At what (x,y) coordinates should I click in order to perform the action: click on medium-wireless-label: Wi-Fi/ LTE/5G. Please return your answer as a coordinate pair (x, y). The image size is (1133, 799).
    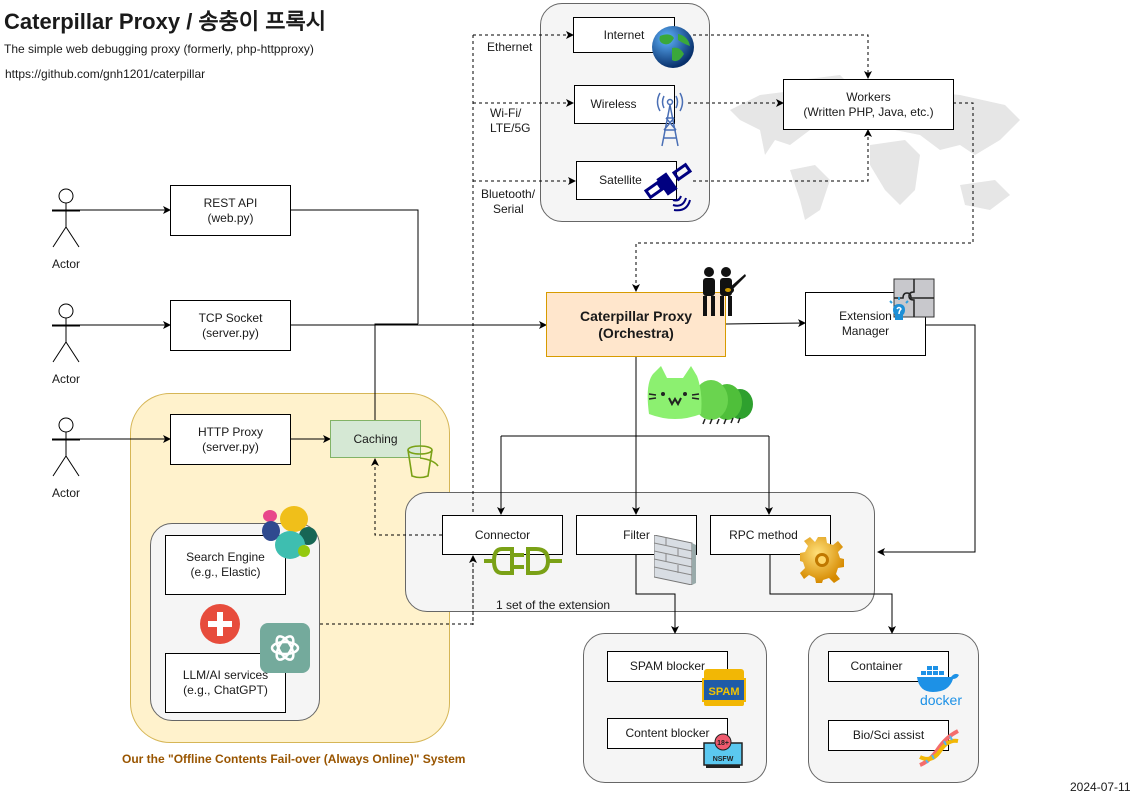
    Looking at the image, I should click on (510, 121).